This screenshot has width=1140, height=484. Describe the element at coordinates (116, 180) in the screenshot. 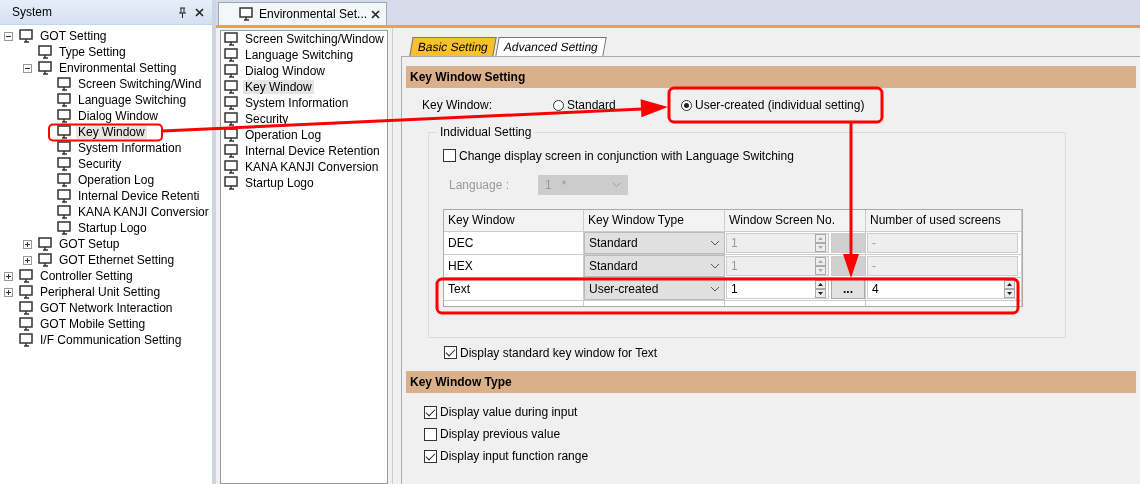

I see `tree-item: Operation Log` at that location.